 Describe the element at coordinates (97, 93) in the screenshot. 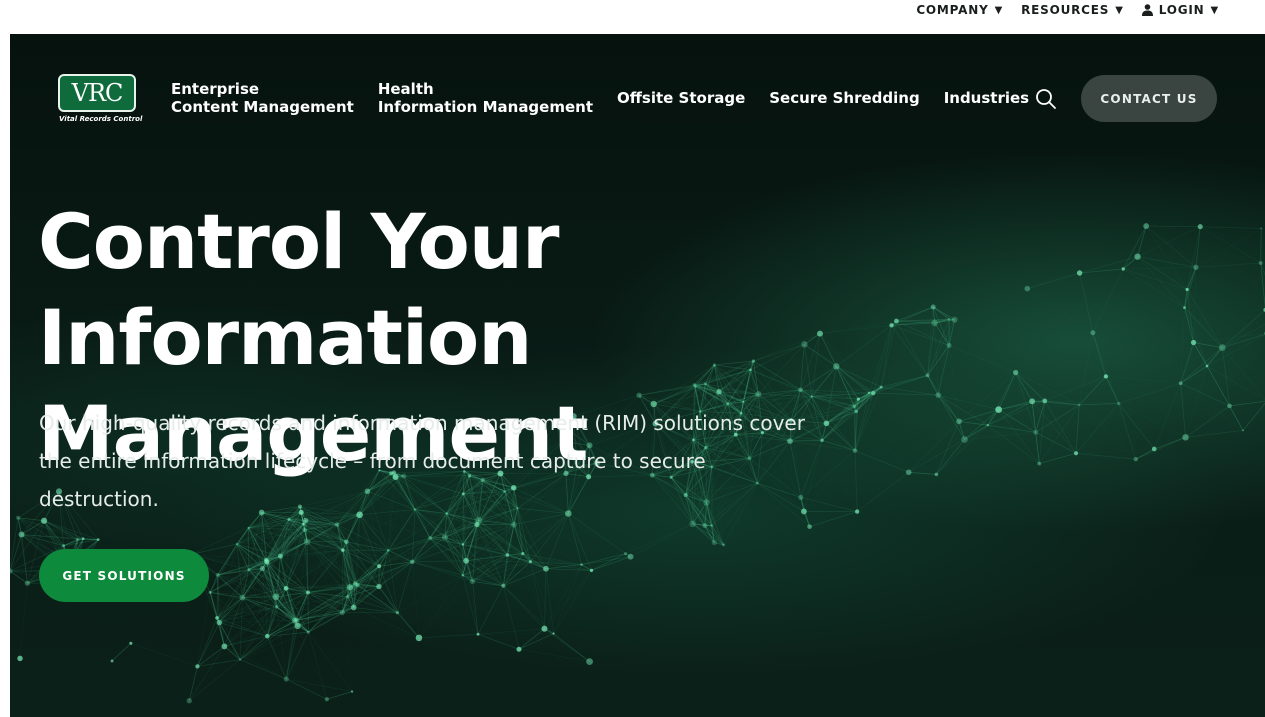

I see `logo-mark: VRC` at that location.